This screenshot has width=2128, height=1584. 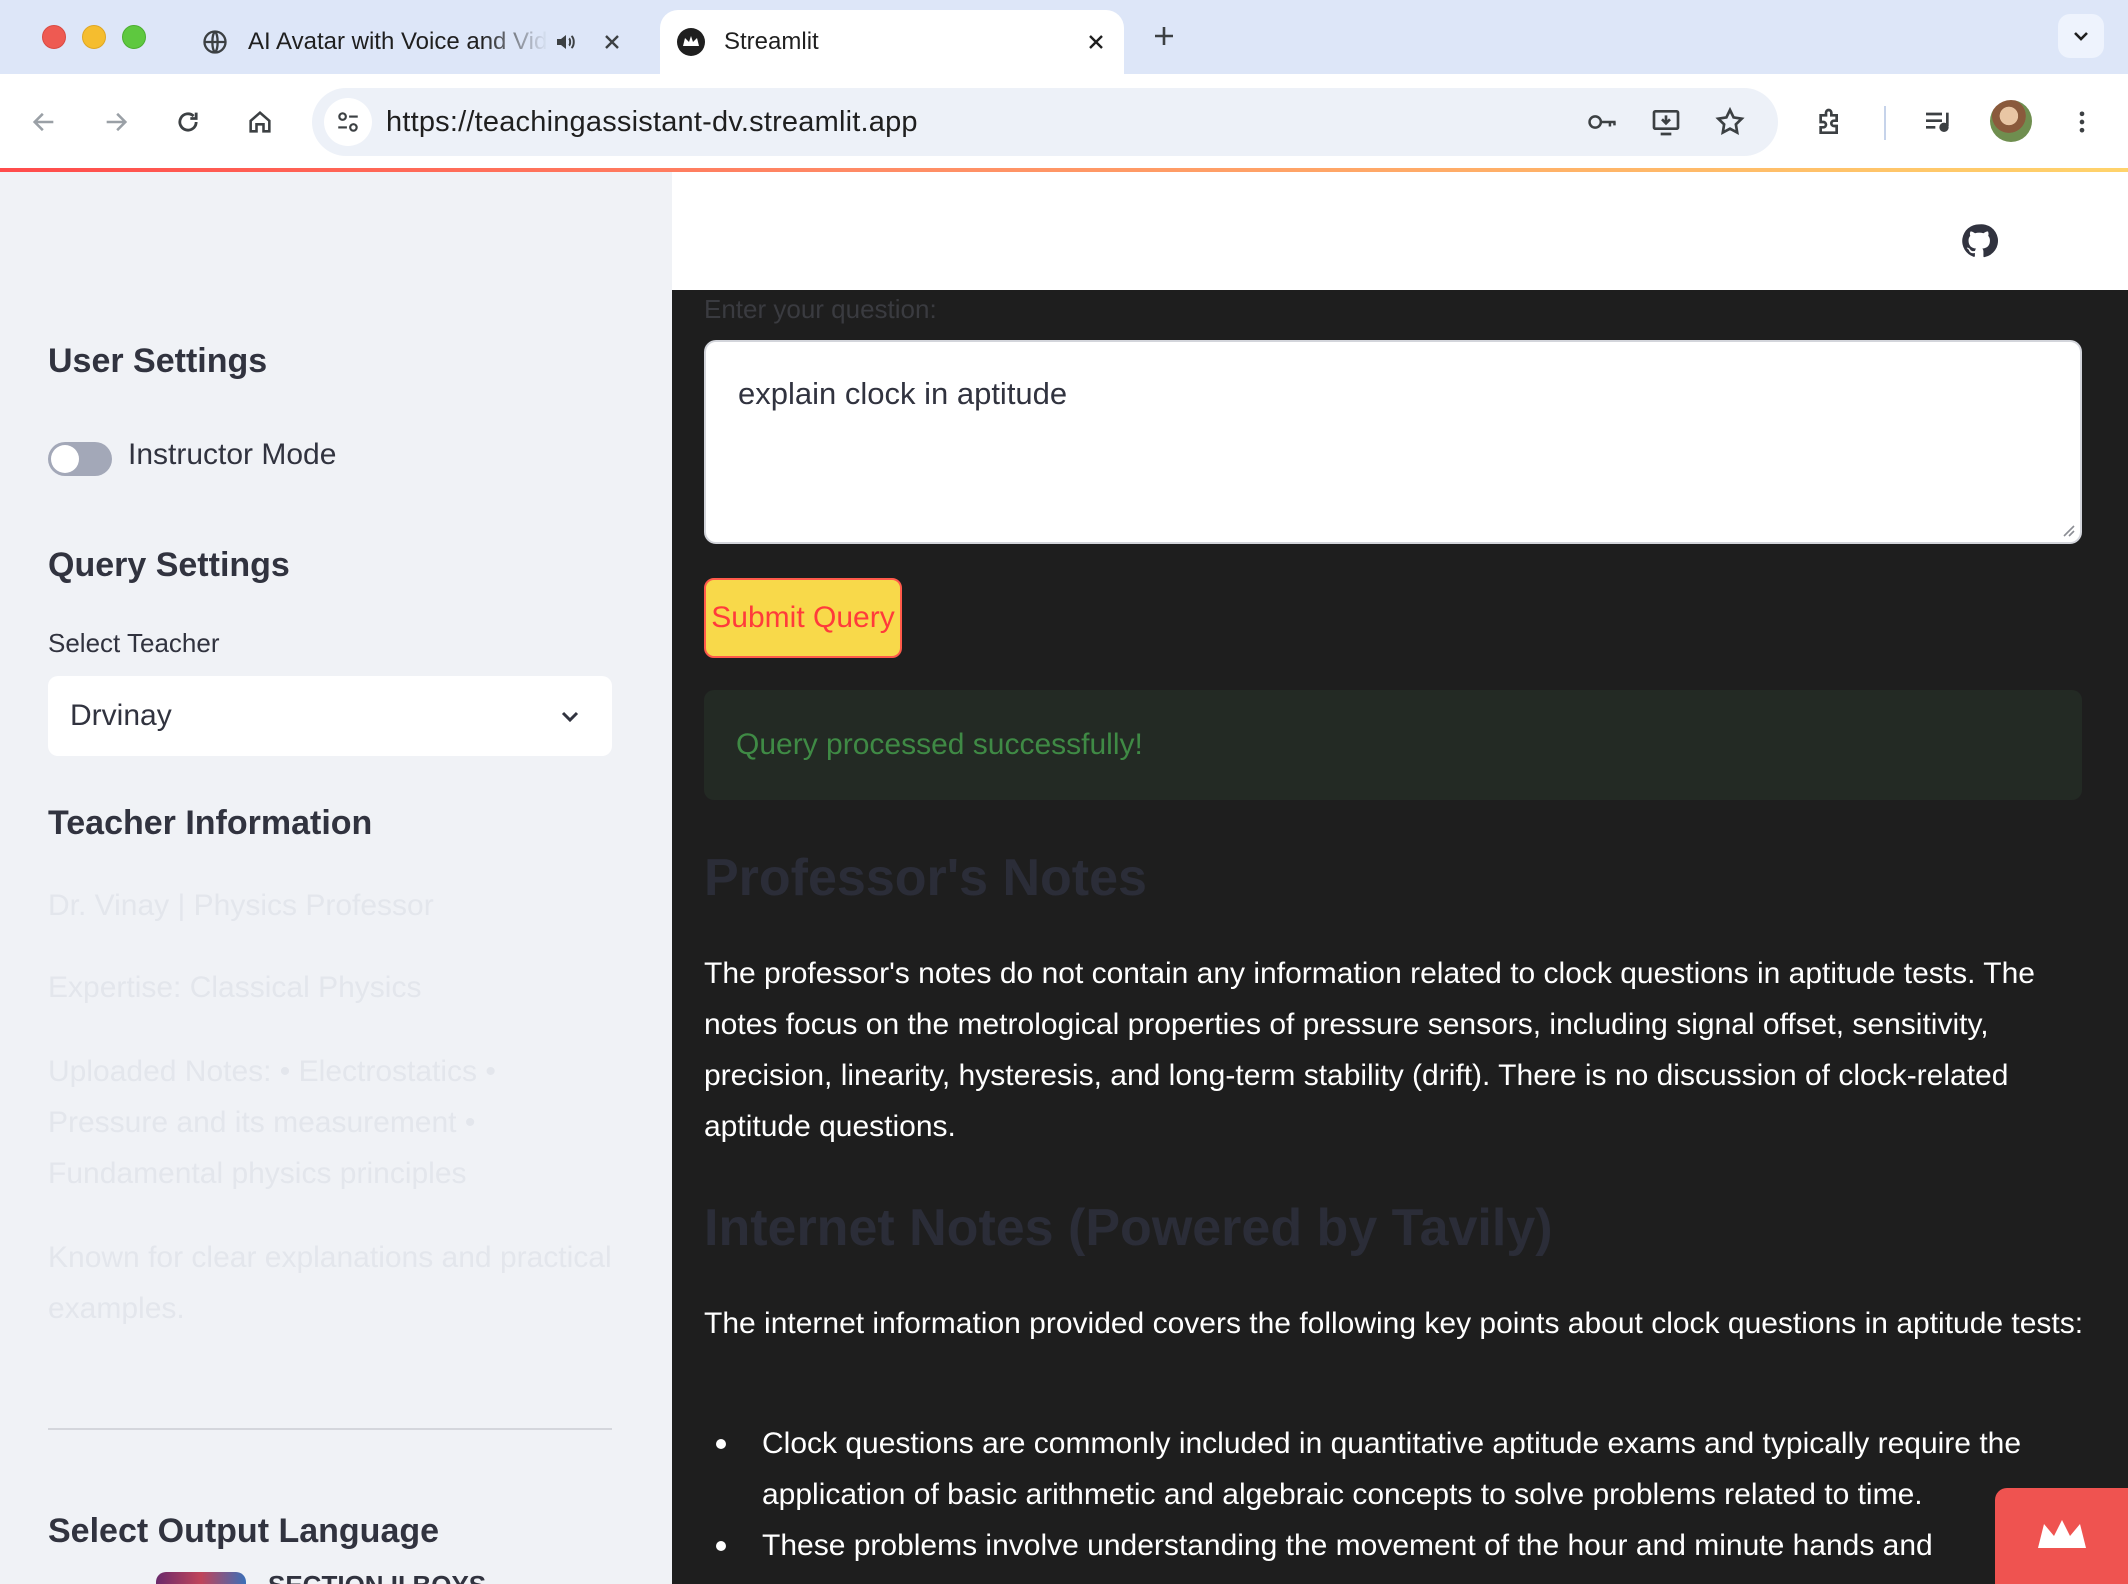 I want to click on app-header, so click(x=1400, y=231).